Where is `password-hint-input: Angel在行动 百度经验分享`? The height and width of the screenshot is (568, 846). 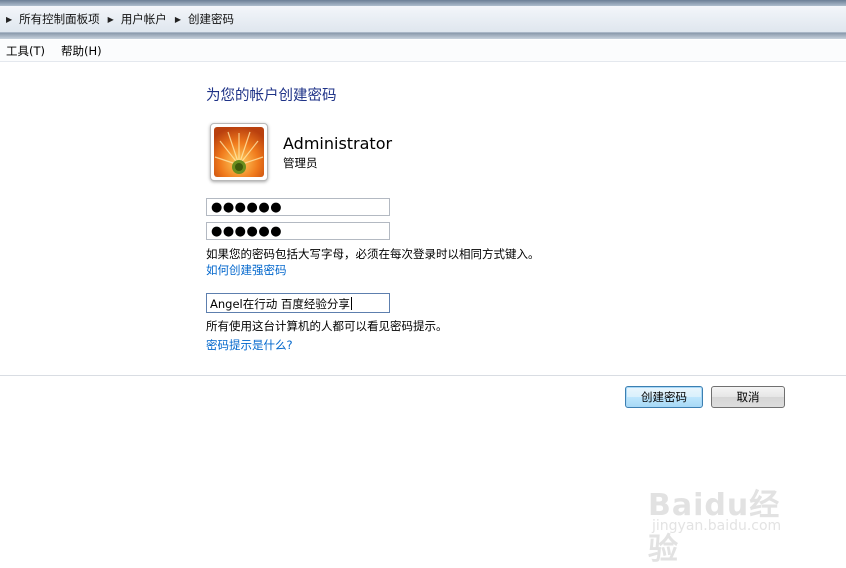
password-hint-input: Angel在行动 百度经验分享 is located at coordinates (298, 303).